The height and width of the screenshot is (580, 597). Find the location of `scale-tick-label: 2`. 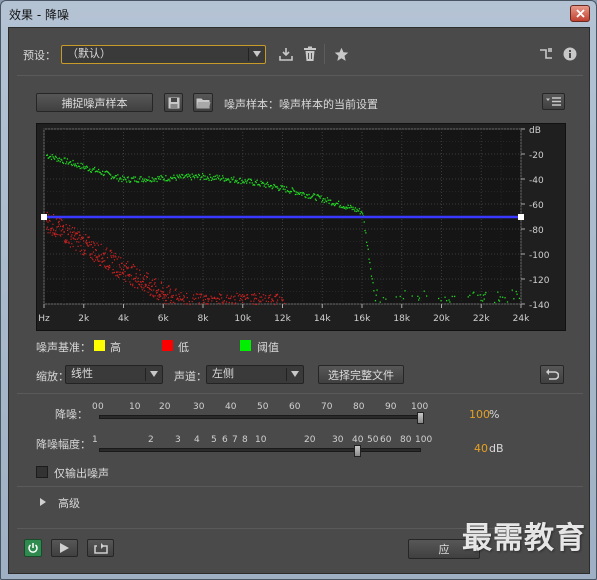

scale-tick-label: 2 is located at coordinates (151, 440).